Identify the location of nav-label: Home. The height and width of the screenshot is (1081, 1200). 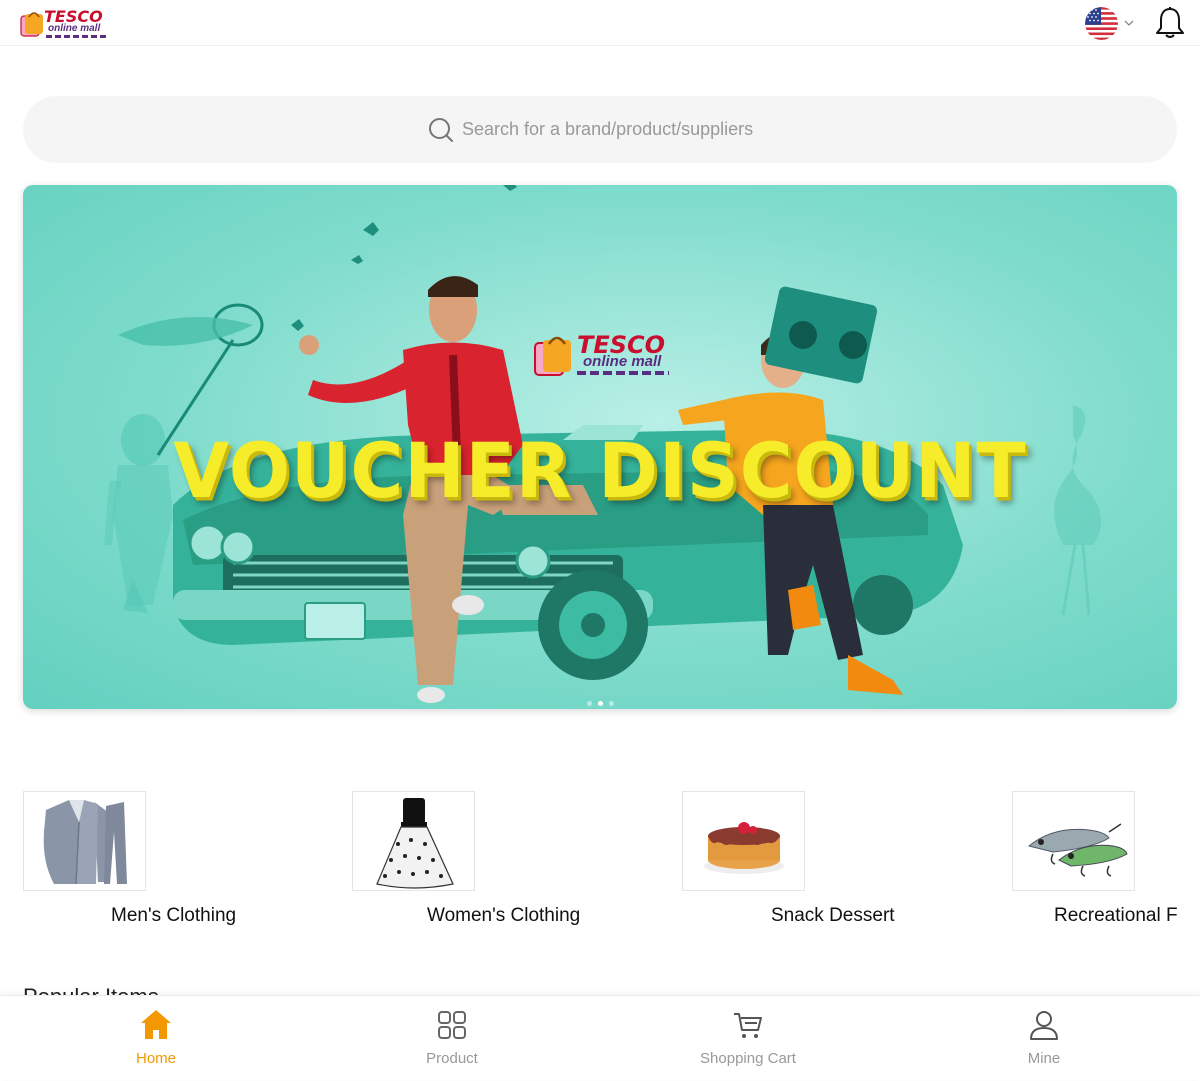
(155, 1058).